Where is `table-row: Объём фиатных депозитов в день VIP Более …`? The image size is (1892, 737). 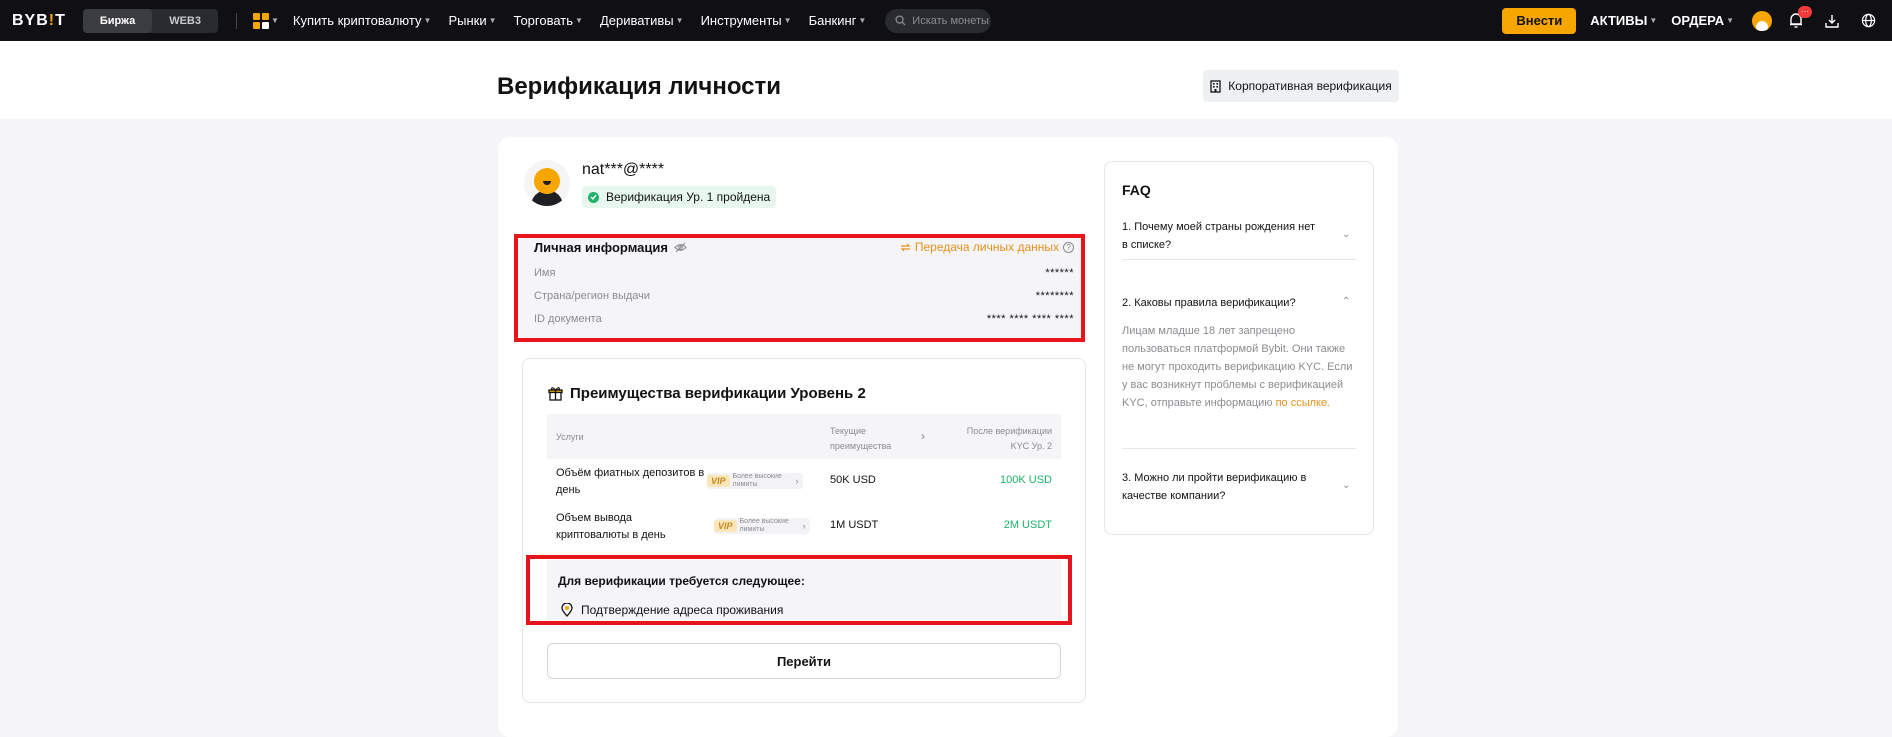
table-row: Объём фиатных депозитов в день VIP Более … is located at coordinates (804, 481).